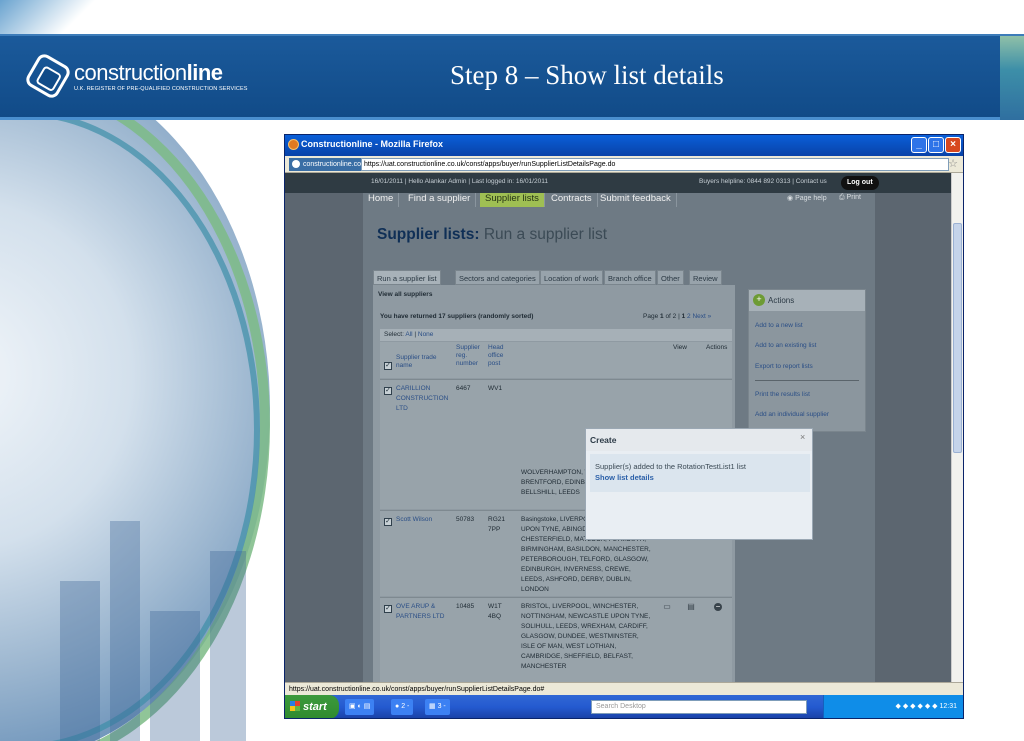 The height and width of the screenshot is (741, 1024). Describe the element at coordinates (860, 183) in the screenshot. I see `logout-button: Log out` at that location.